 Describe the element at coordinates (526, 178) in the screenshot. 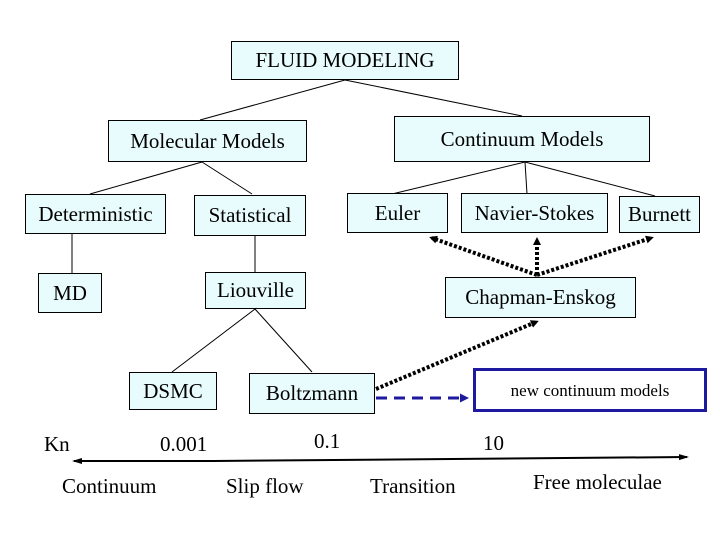

I see `edge-continuum-navier-stokes` at that location.